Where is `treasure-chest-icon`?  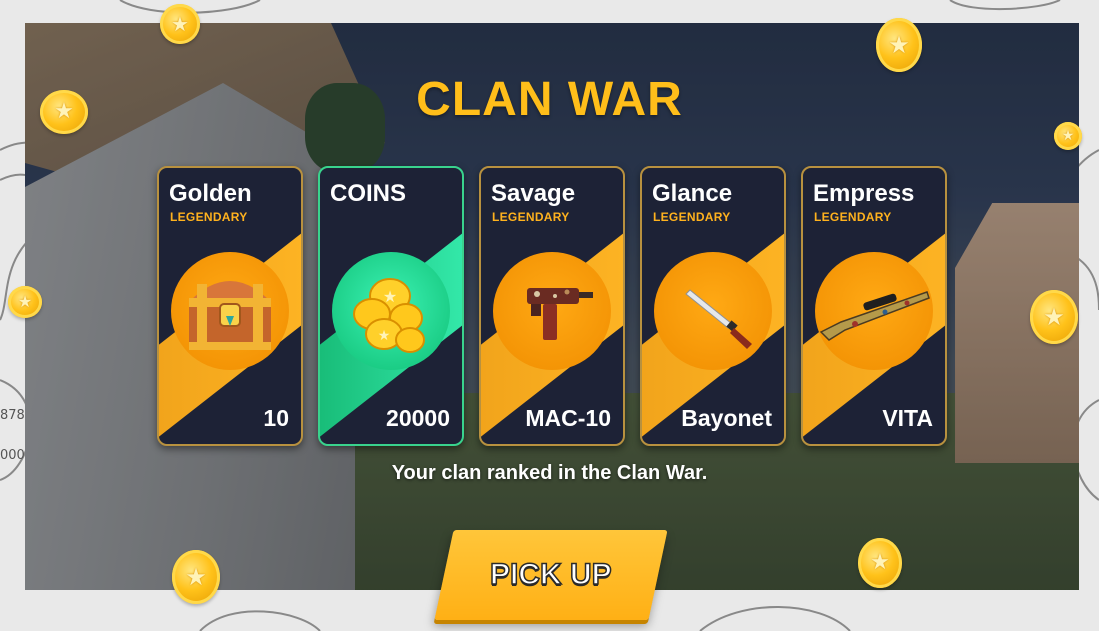
treasure-chest-icon is located at coordinates (230, 315).